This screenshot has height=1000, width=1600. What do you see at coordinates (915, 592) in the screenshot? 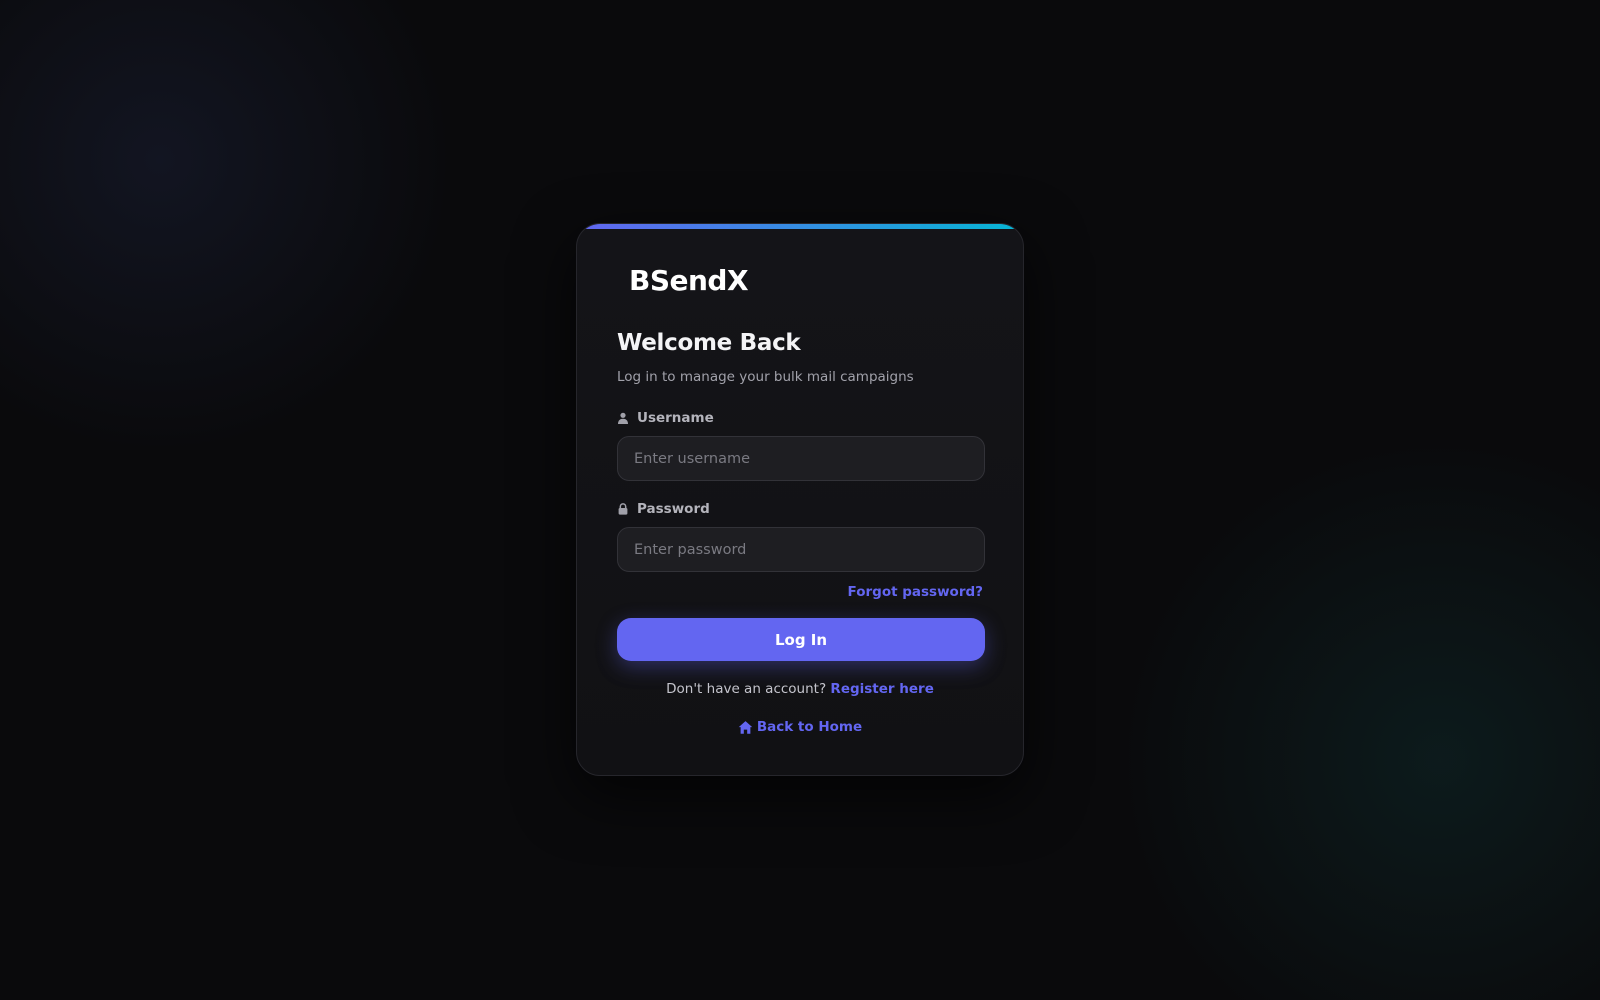
I see `forgot-password-link: Forgot password?` at bounding box center [915, 592].